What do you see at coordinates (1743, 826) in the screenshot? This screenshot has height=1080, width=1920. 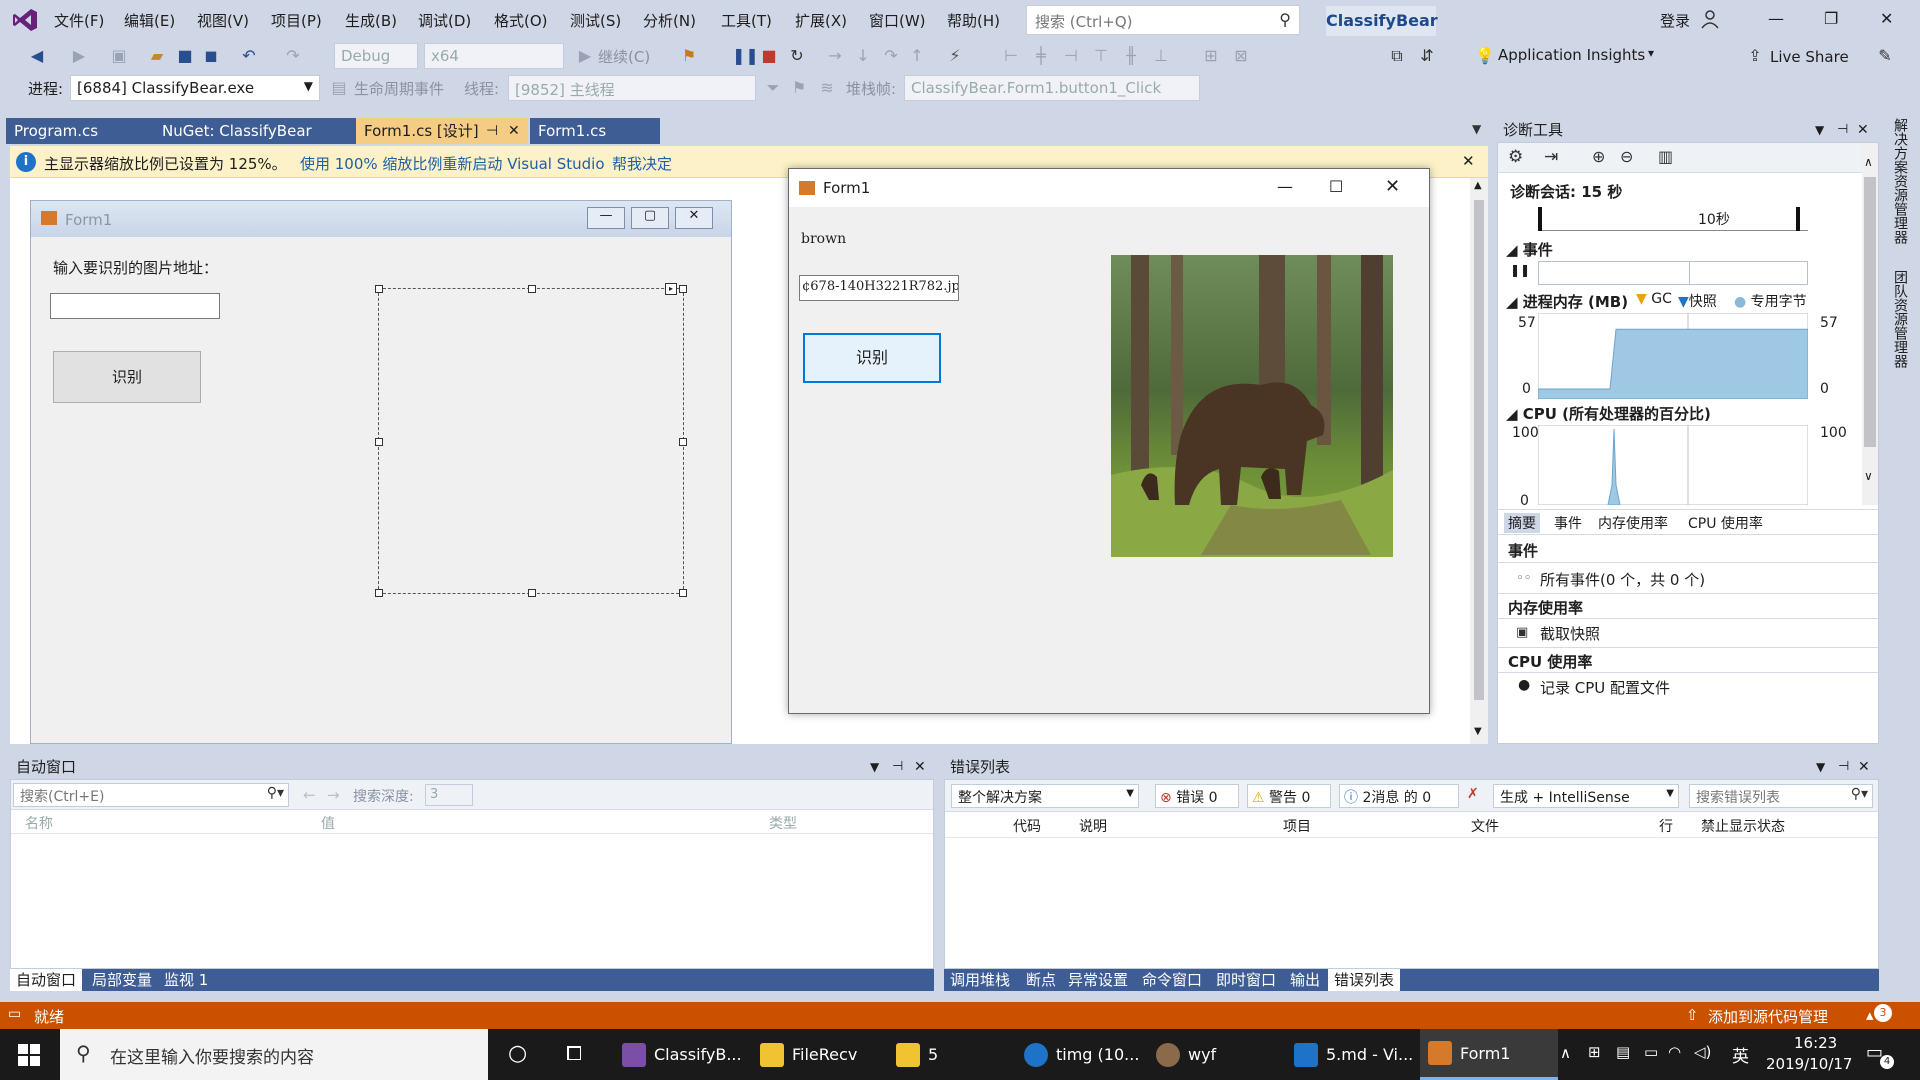 I see `column-suppression-state: 禁止显示状态` at bounding box center [1743, 826].